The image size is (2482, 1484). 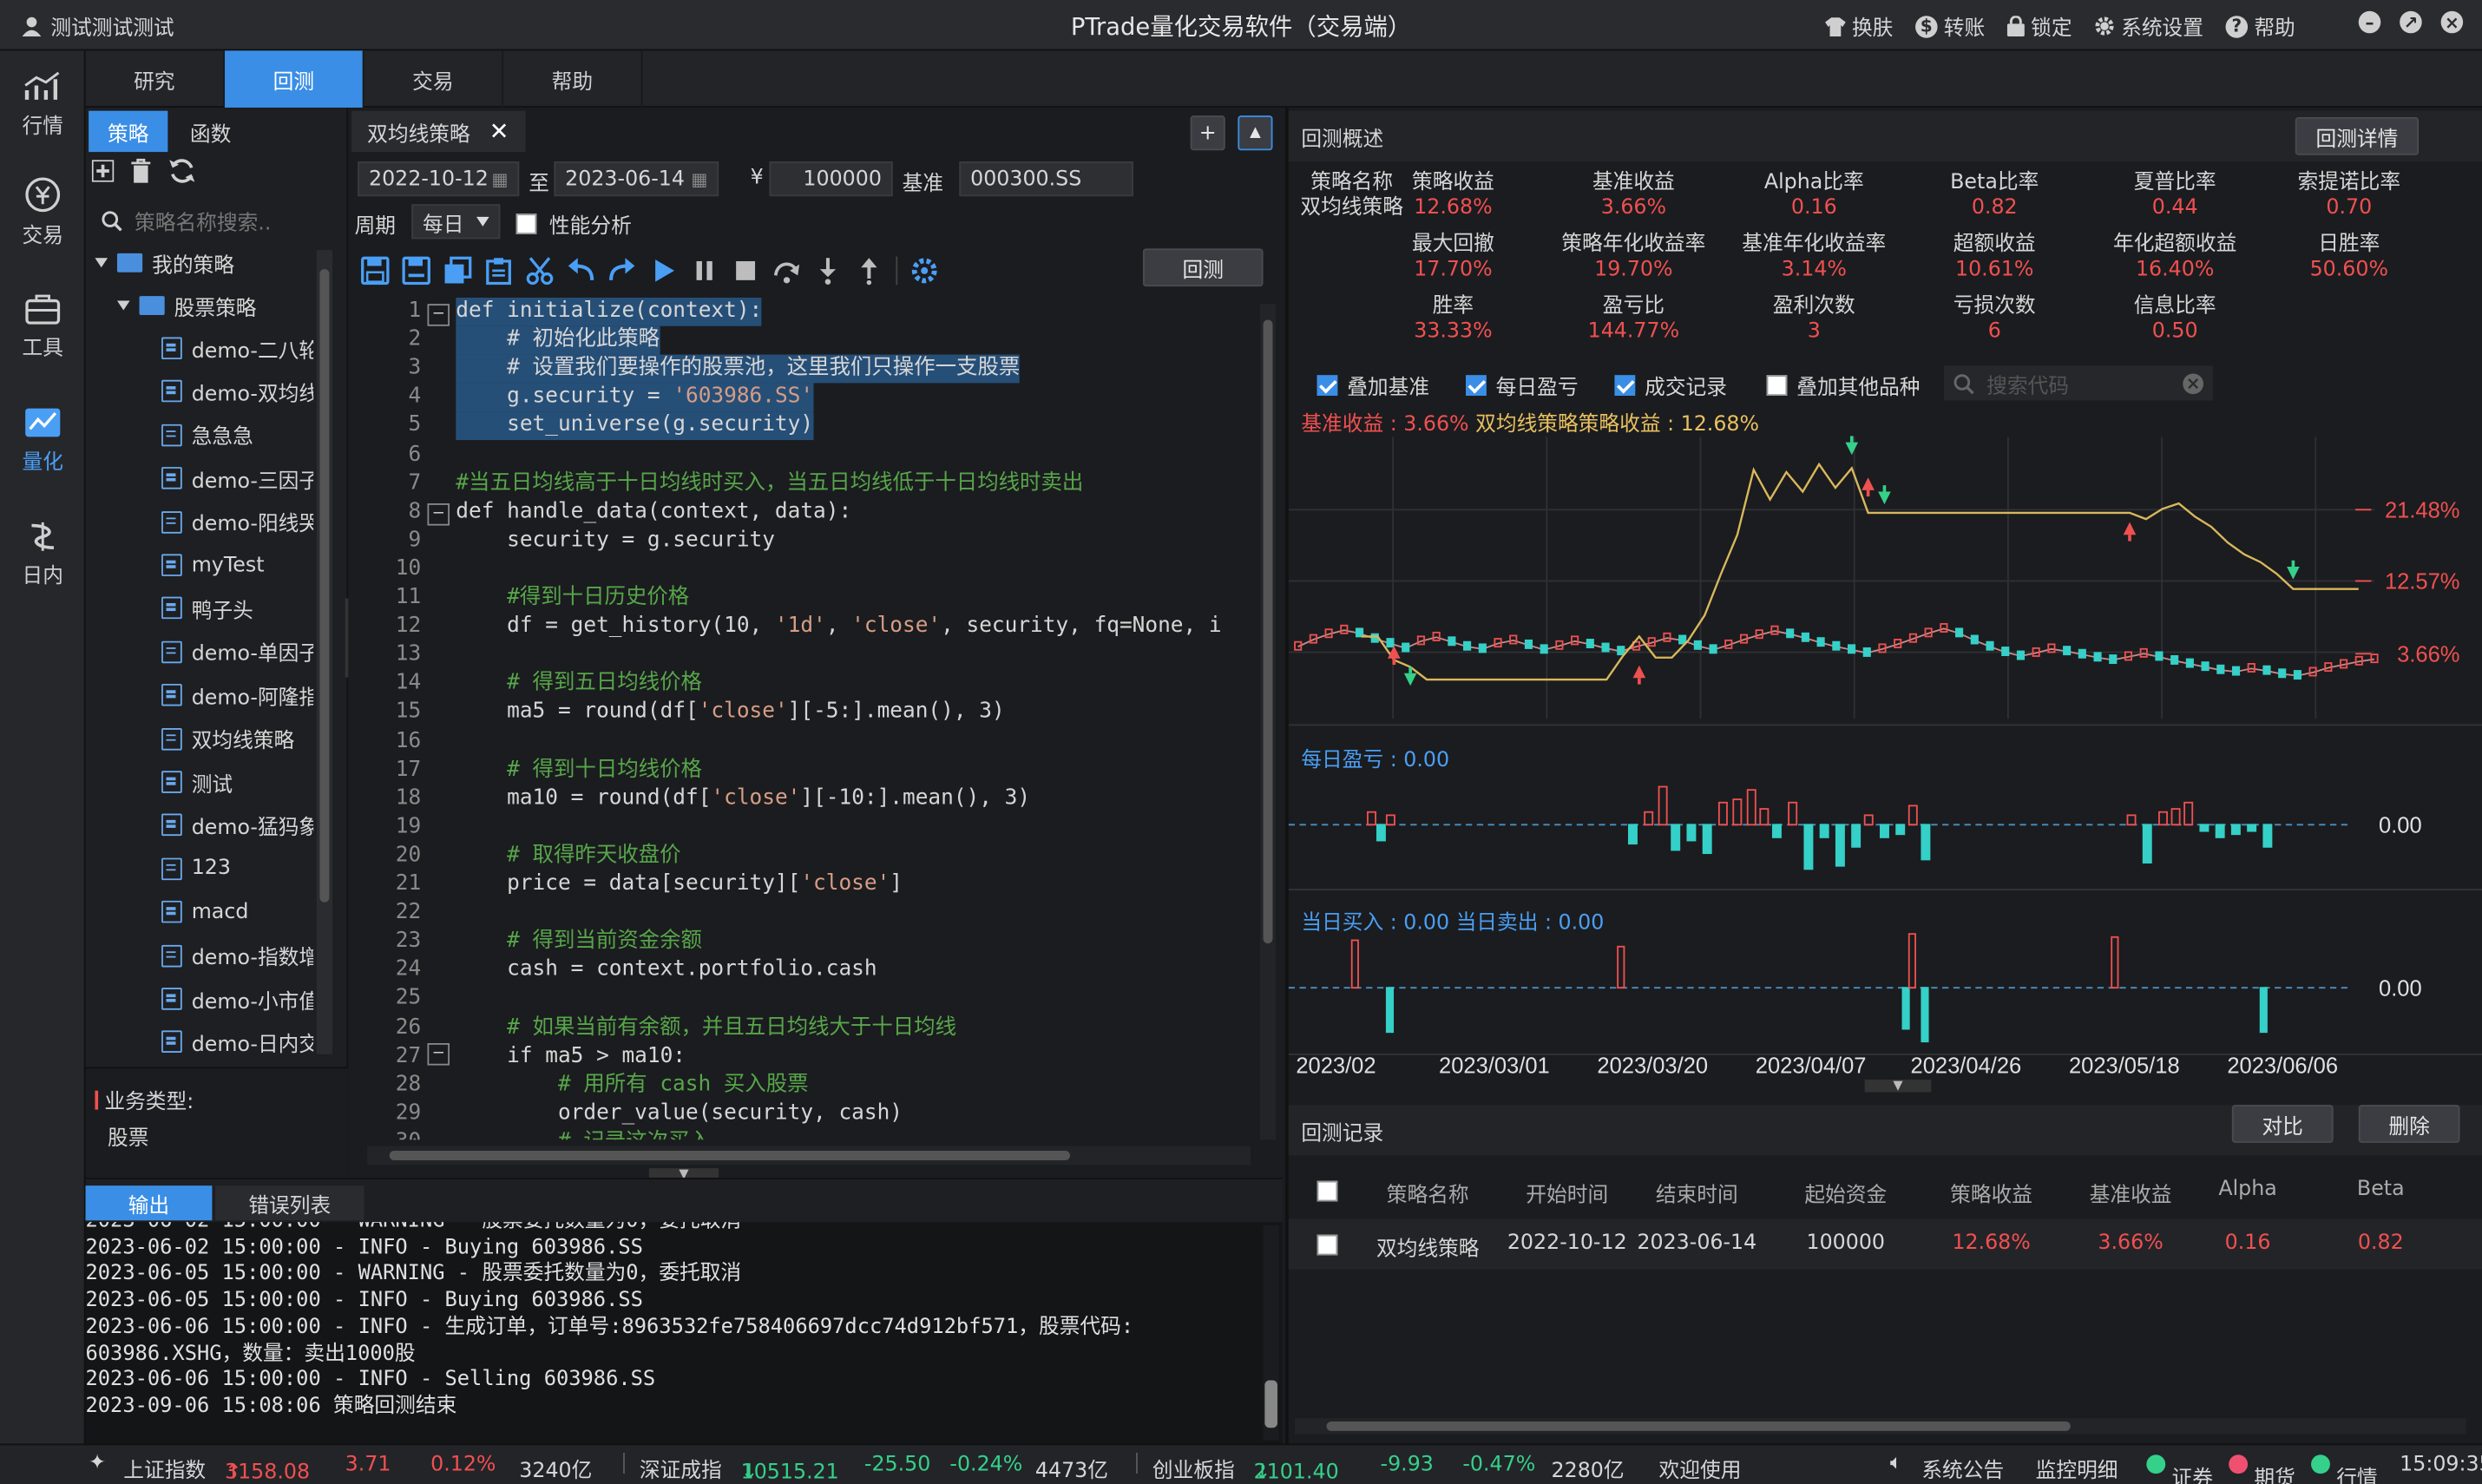 I want to click on pause-icon, so click(x=704, y=270).